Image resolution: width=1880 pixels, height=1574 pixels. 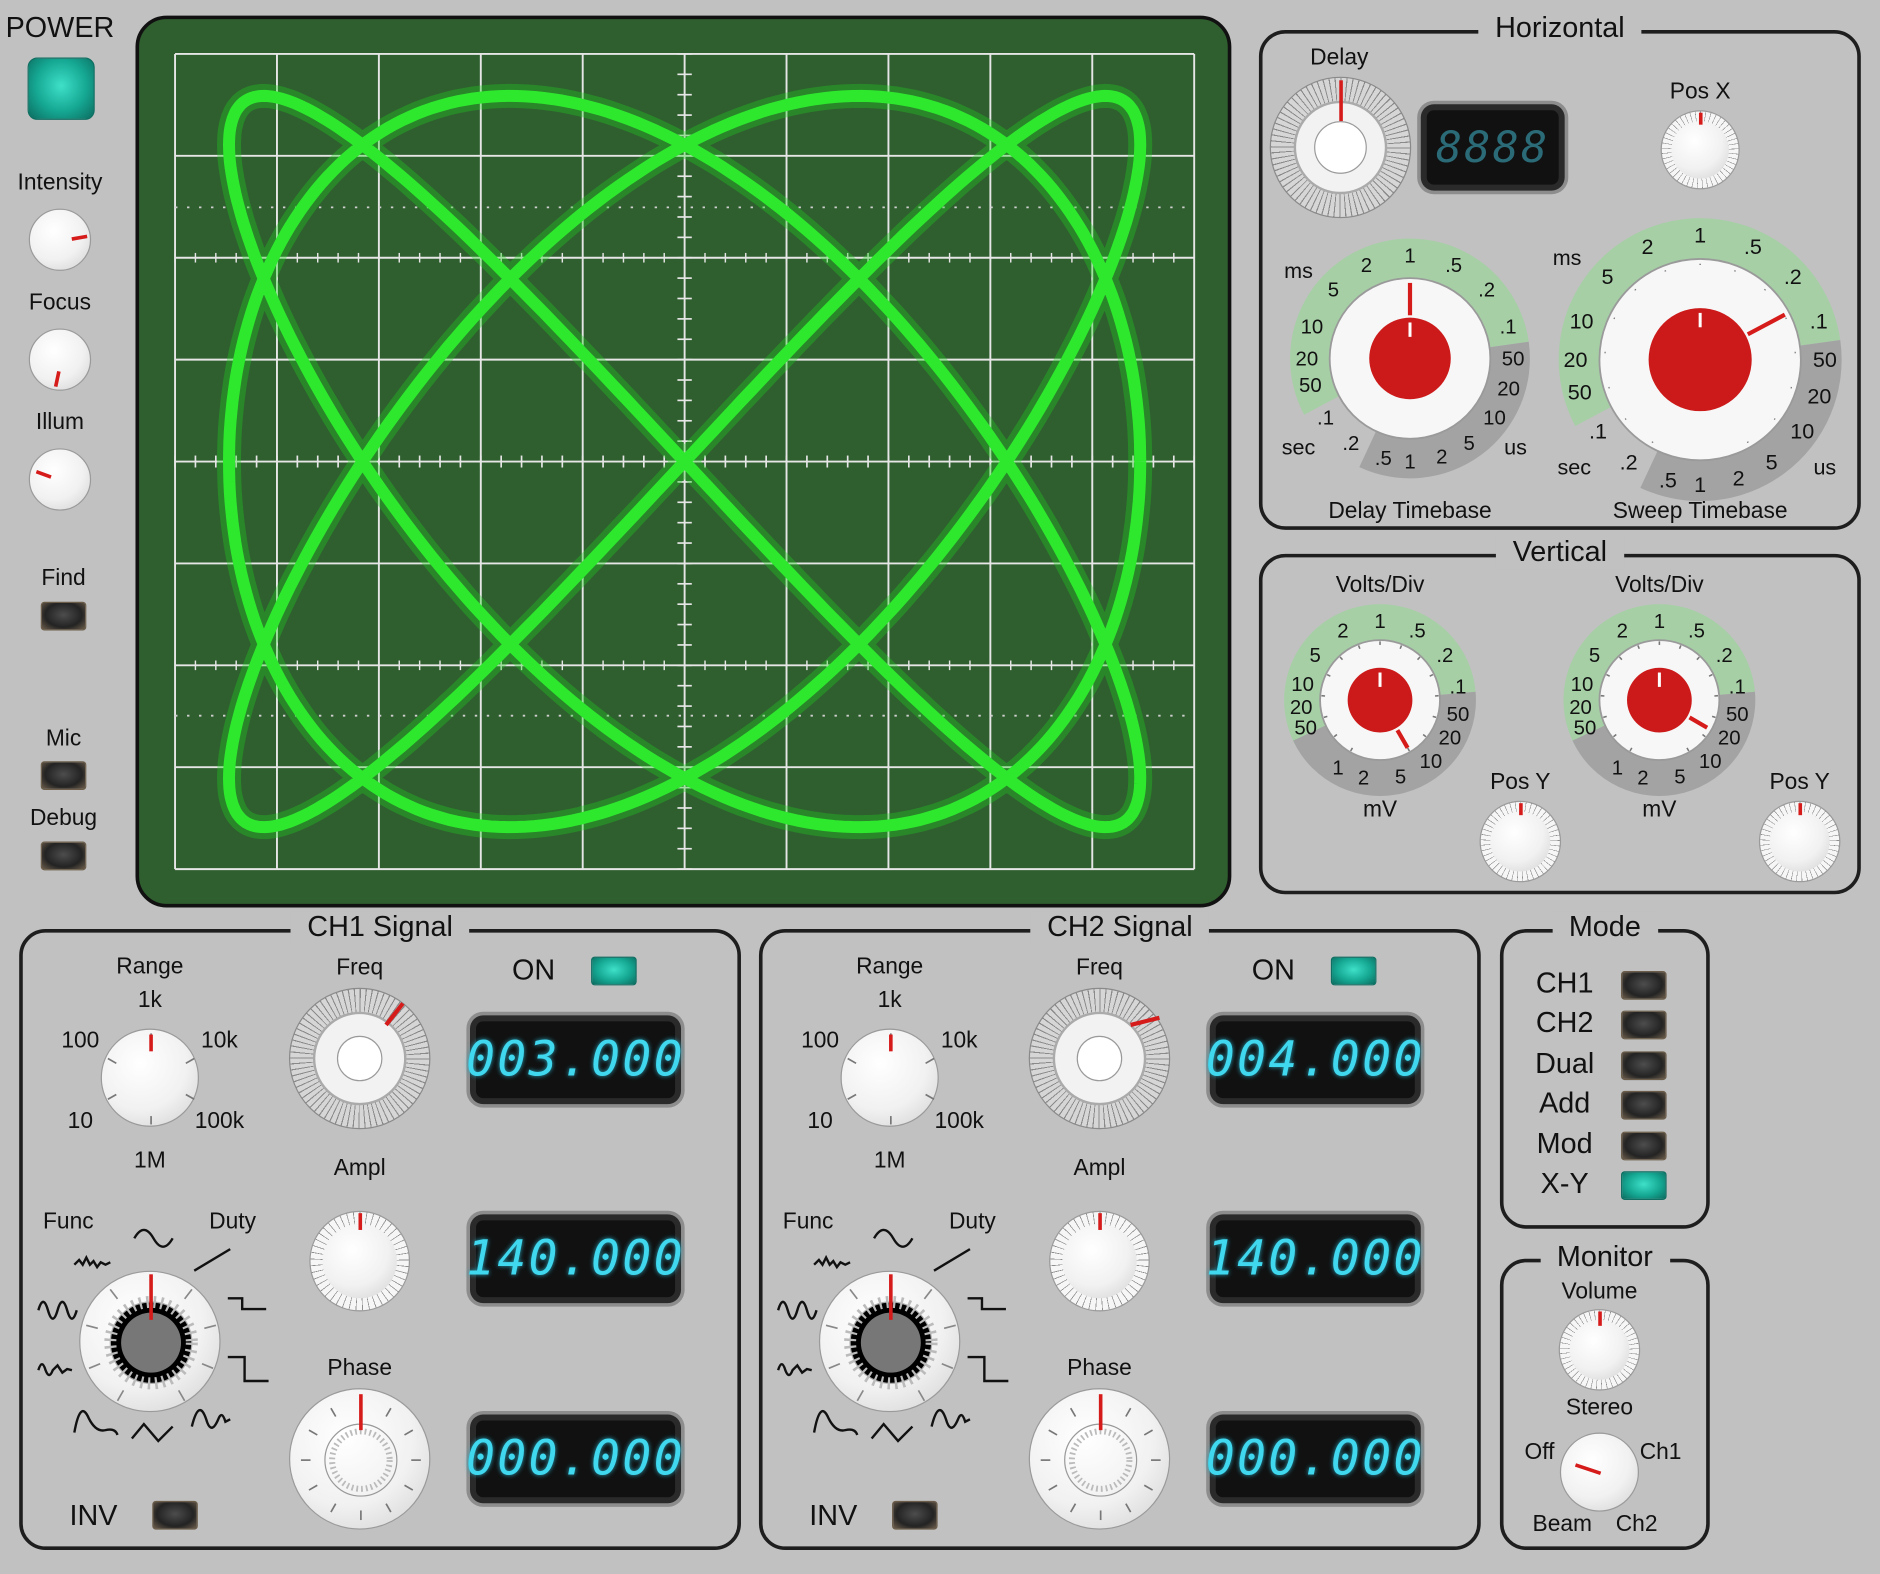 What do you see at coordinates (1599, 1408) in the screenshot?
I see `stereo-label: Stereo` at bounding box center [1599, 1408].